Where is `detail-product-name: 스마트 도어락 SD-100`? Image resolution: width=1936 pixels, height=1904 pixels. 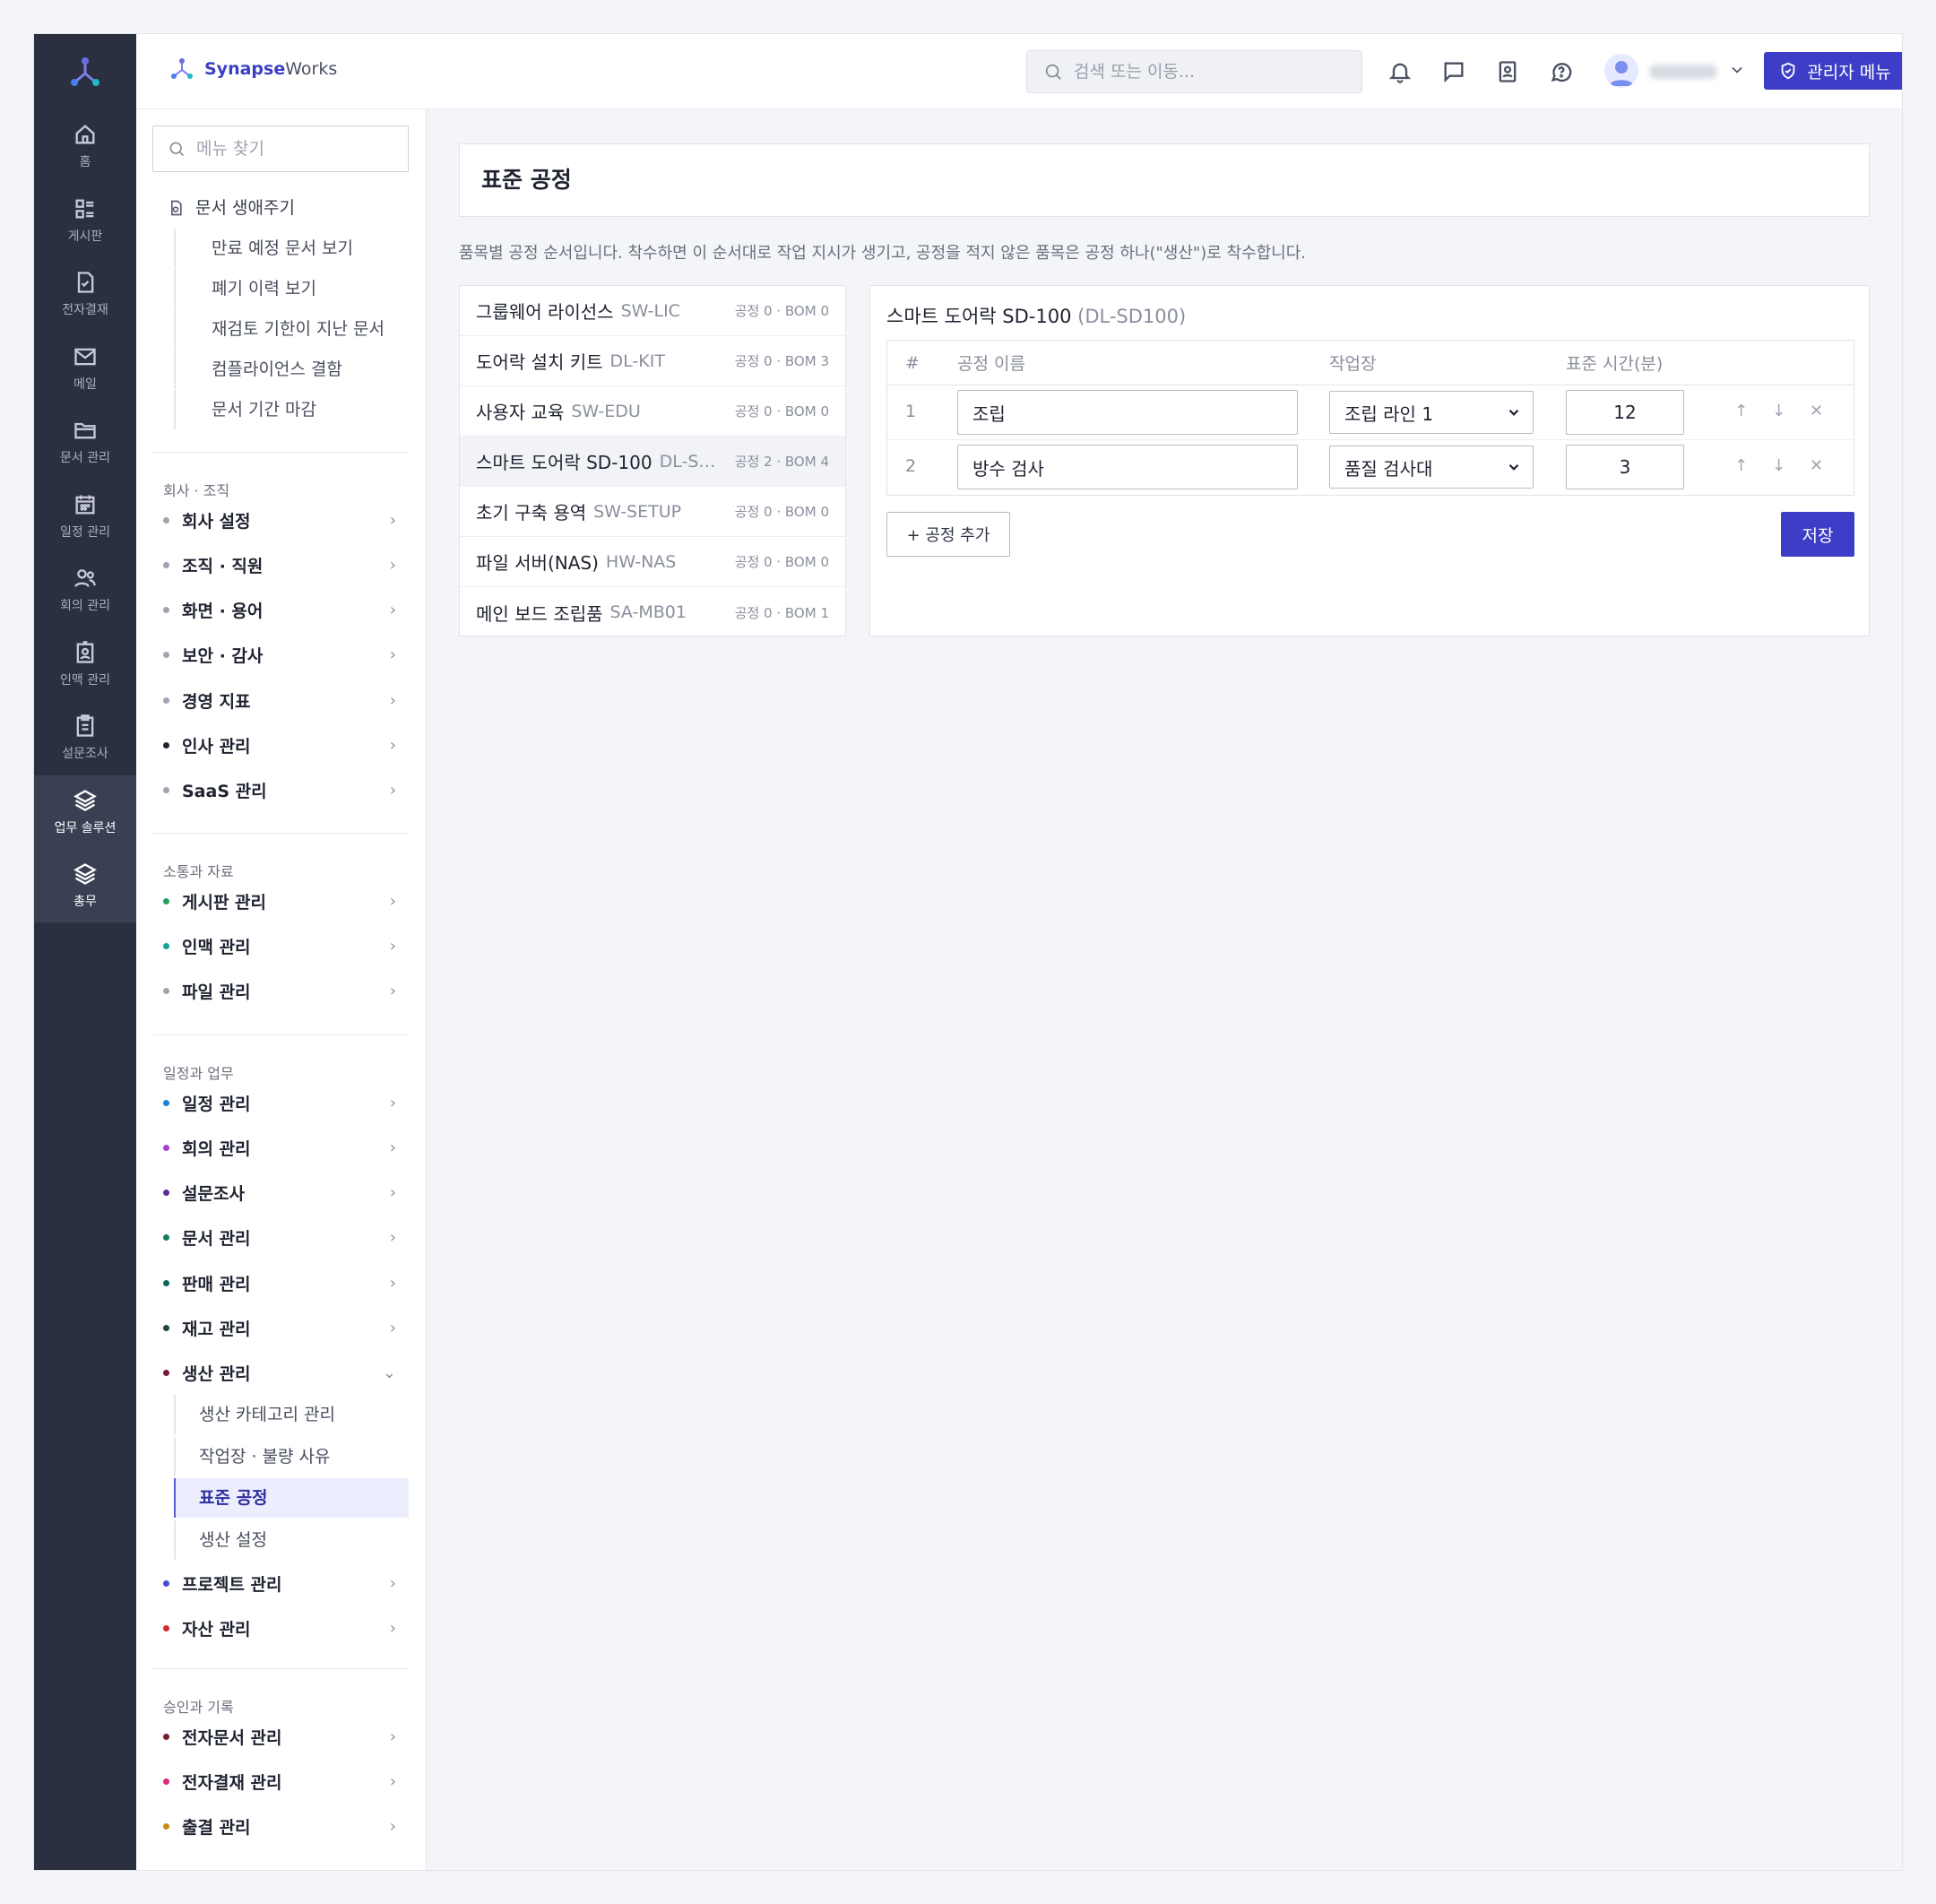 detail-product-name: 스마트 도어락 SD-100 is located at coordinates (979, 316).